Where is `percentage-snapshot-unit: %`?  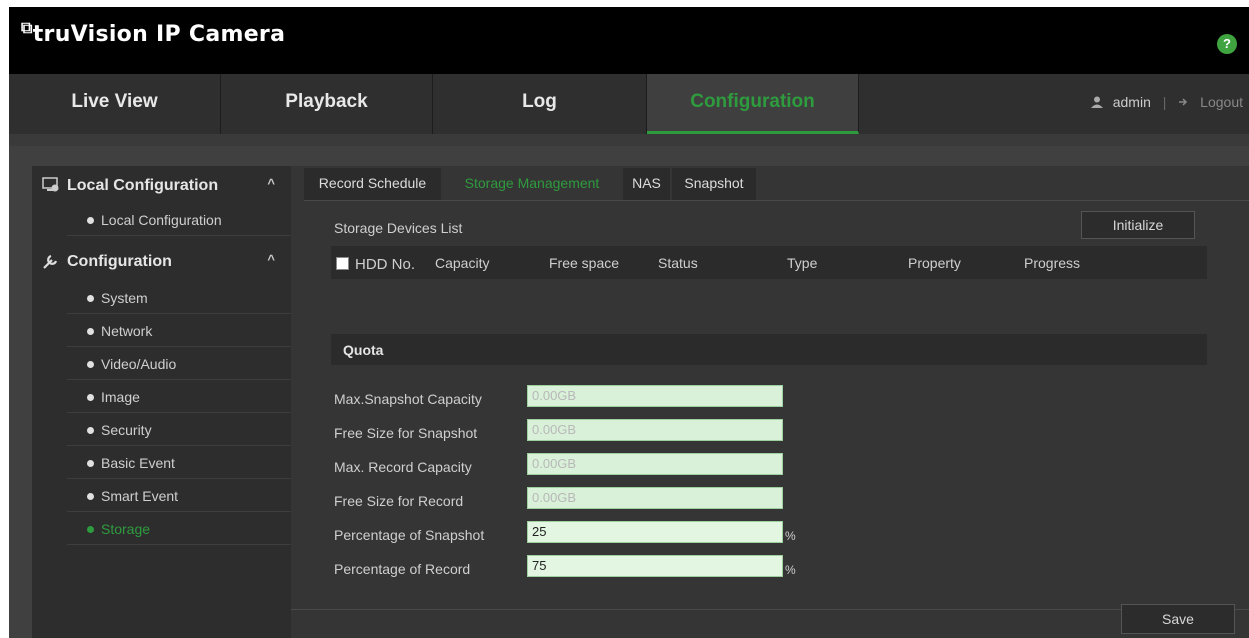
percentage-snapshot-unit: % is located at coordinates (790, 536).